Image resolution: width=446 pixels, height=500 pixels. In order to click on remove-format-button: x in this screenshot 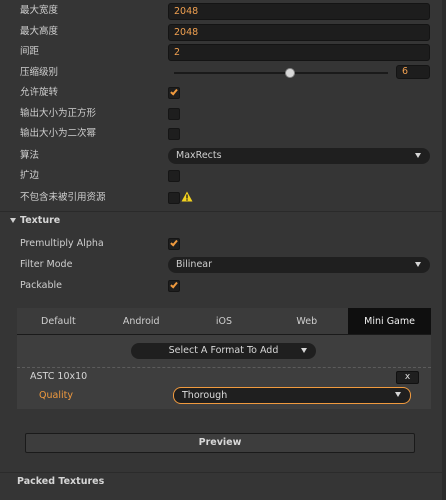, I will do `click(407, 377)`.